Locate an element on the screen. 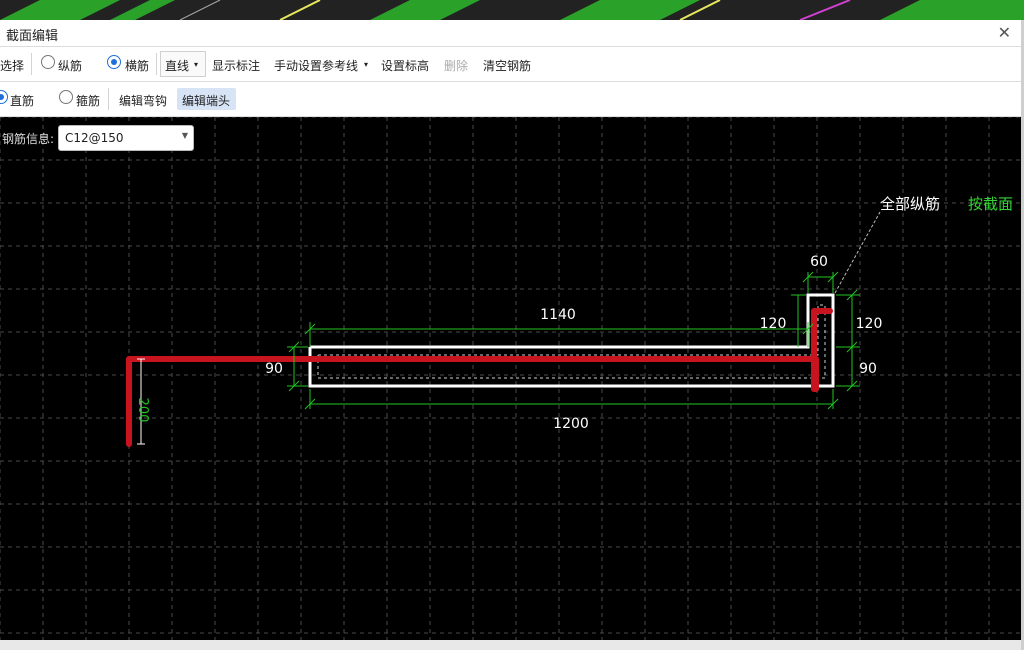 The height and width of the screenshot is (650, 1024). all-longitudinal-label: 全部纵筋 is located at coordinates (910, 204).